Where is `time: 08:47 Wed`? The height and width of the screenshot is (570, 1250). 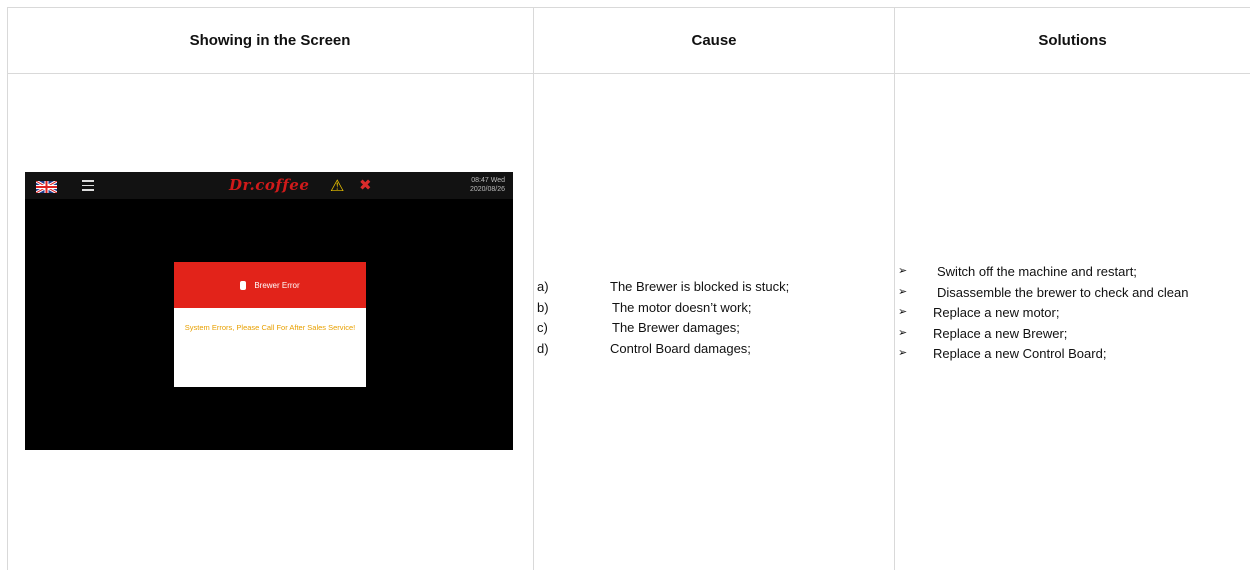 time: 08:47 Wed is located at coordinates (488, 180).